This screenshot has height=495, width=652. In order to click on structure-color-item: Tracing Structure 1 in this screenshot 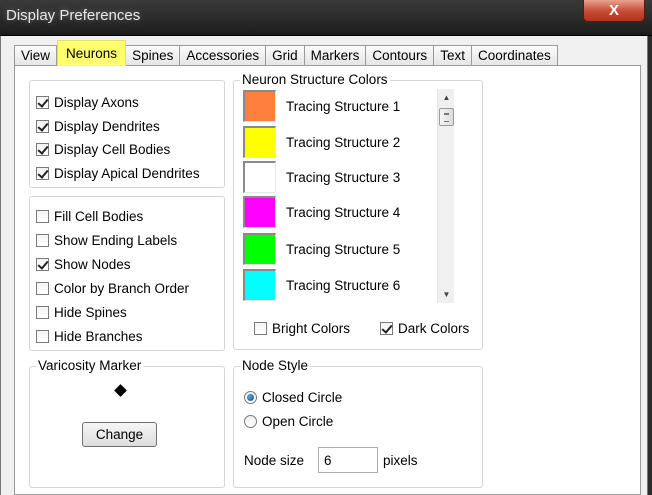, I will do `click(321, 106)`.